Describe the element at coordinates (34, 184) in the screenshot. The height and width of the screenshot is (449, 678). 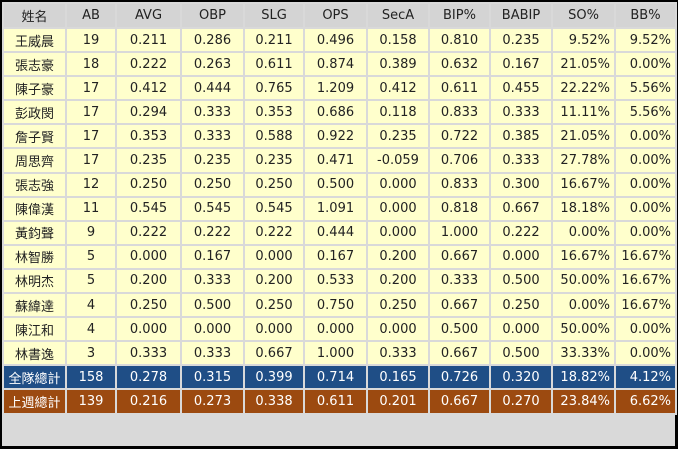
I see `cell-name: 張志強` at that location.